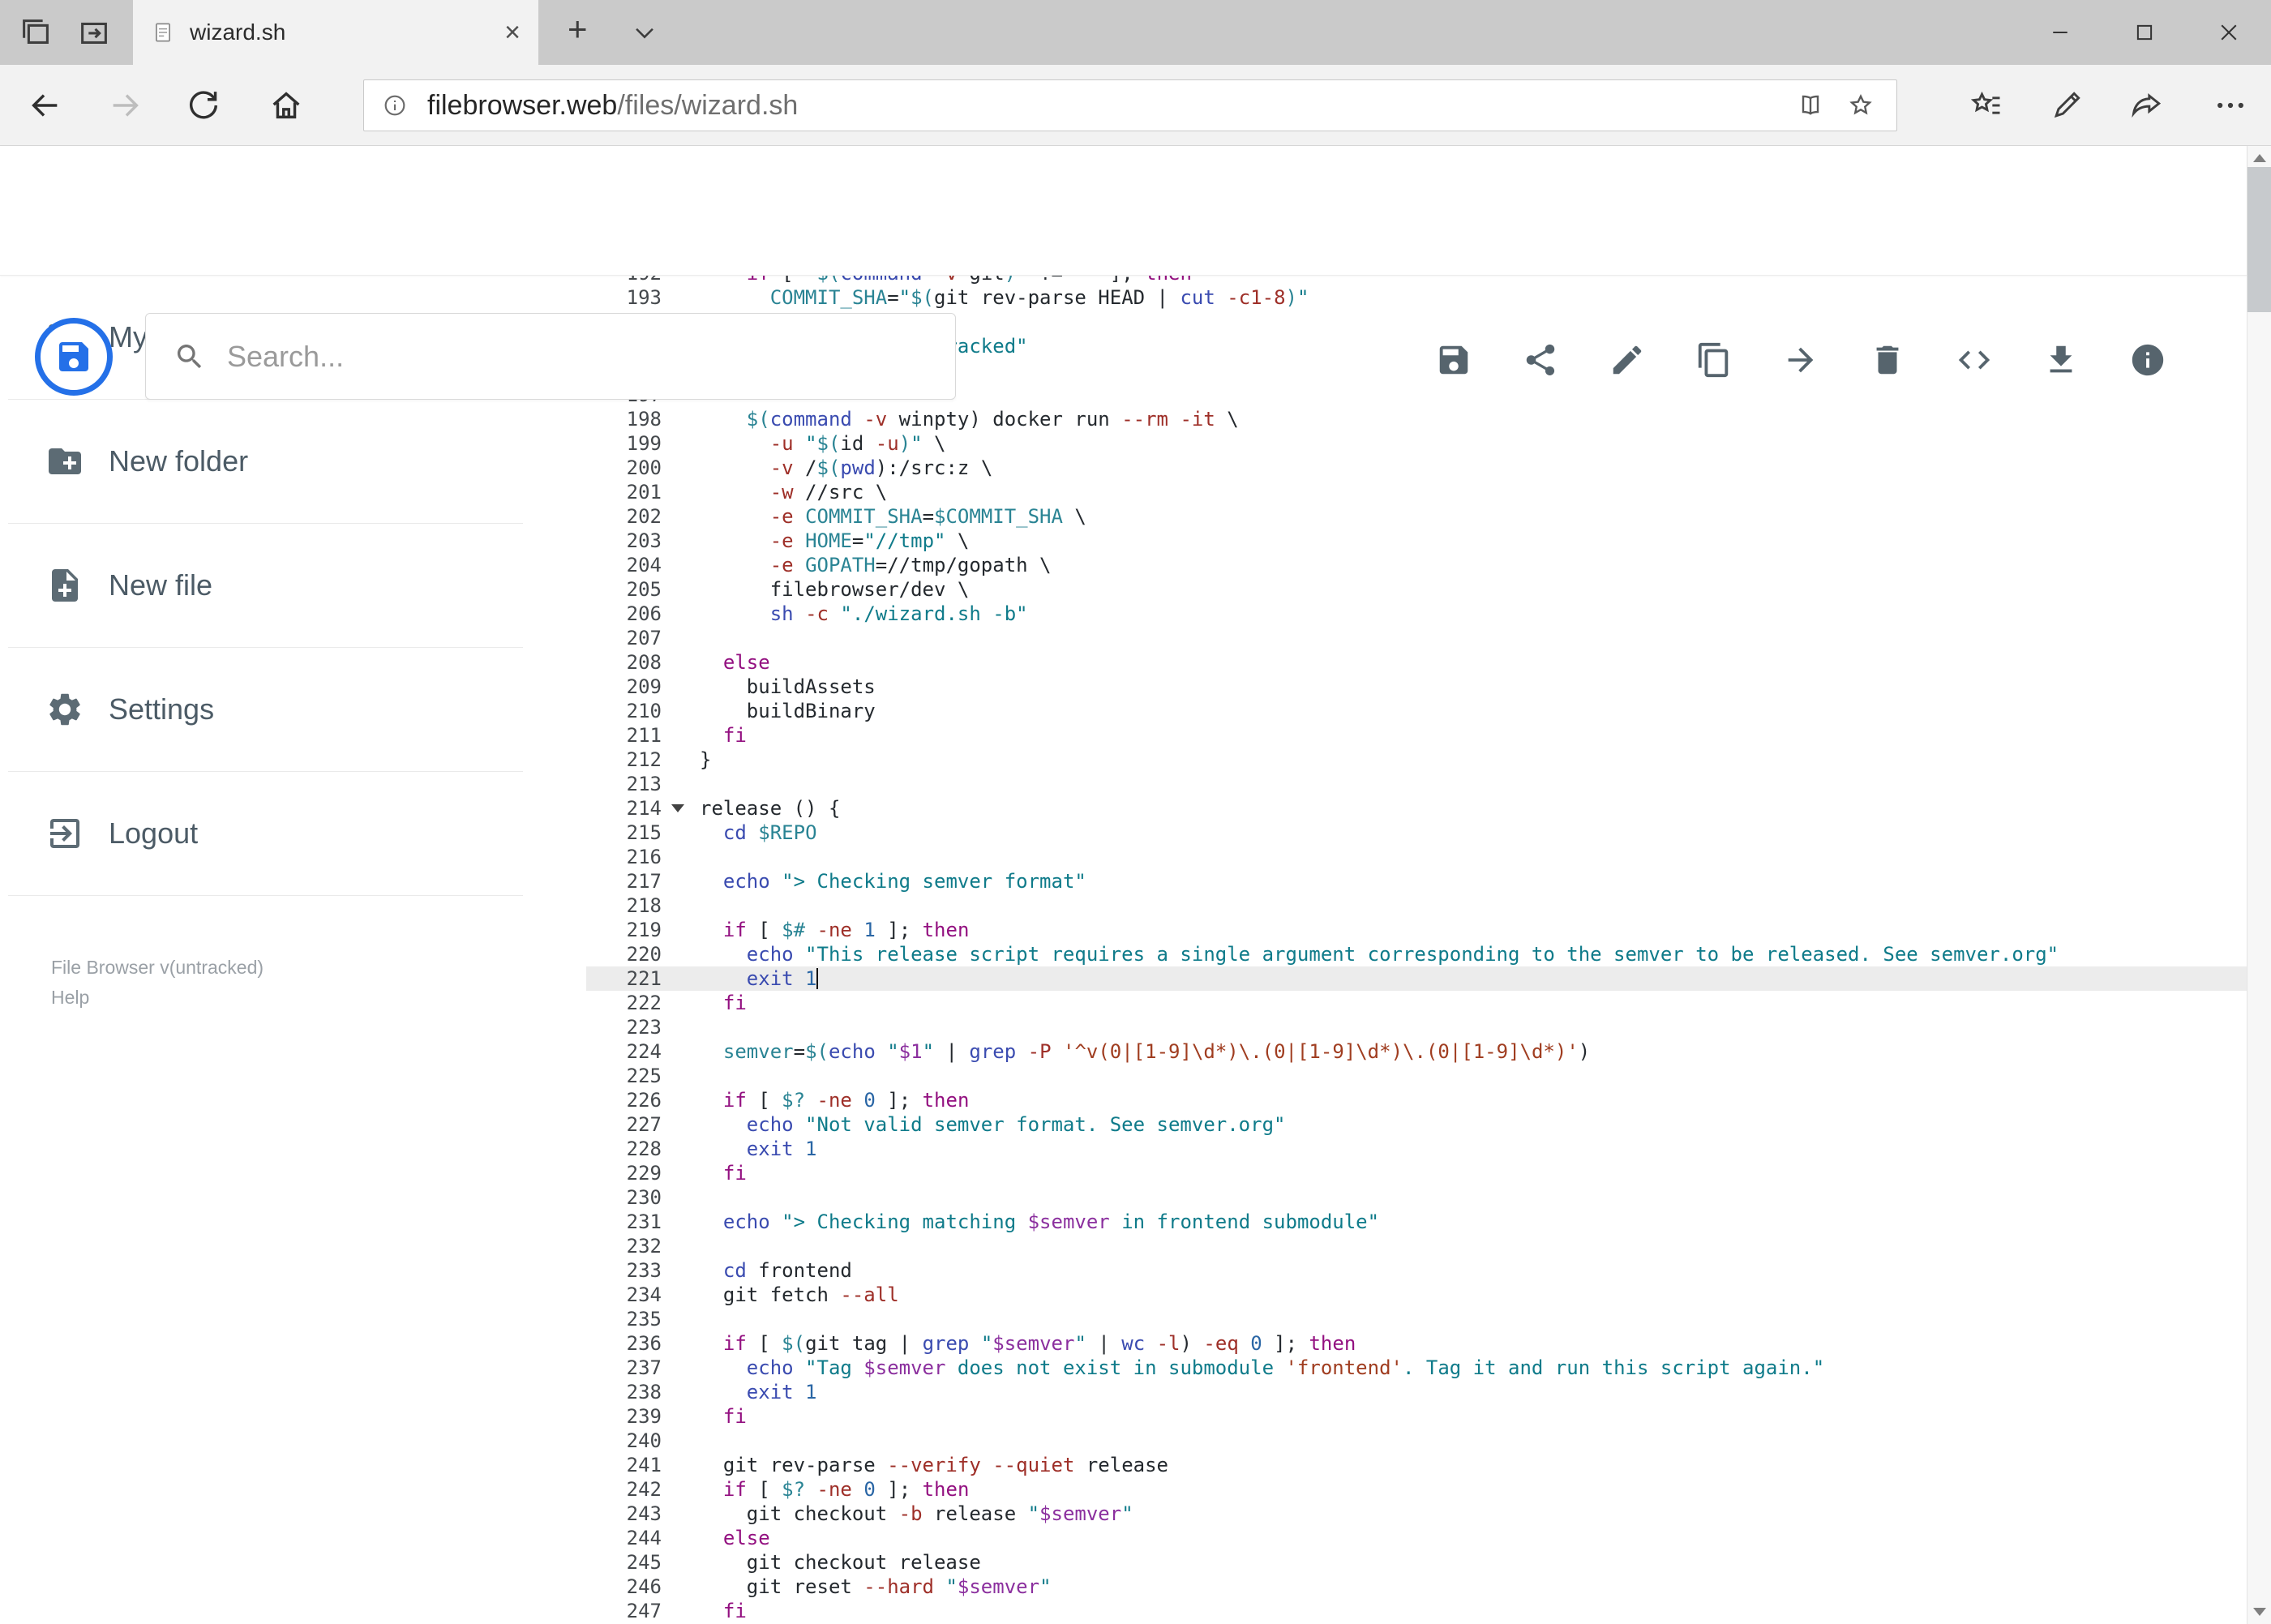  What do you see at coordinates (1860, 106) in the screenshot?
I see `favorite-star-icon` at bounding box center [1860, 106].